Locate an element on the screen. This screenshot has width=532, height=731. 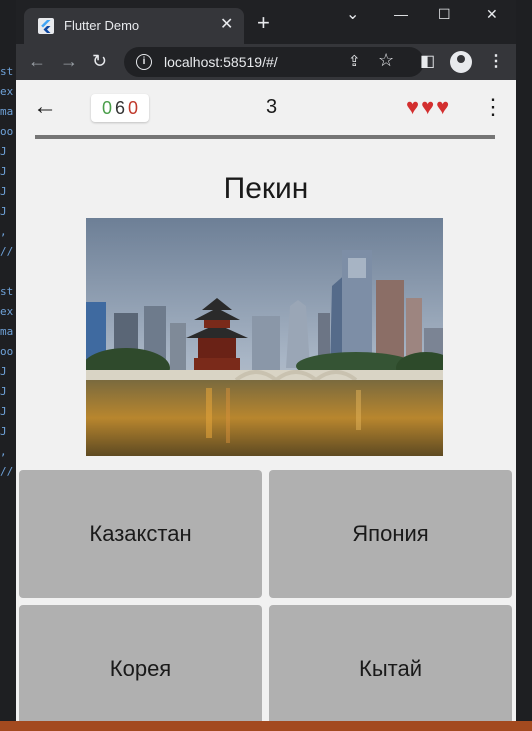
browser-menu-icon: ⋮ is located at coordinates (496, 61).